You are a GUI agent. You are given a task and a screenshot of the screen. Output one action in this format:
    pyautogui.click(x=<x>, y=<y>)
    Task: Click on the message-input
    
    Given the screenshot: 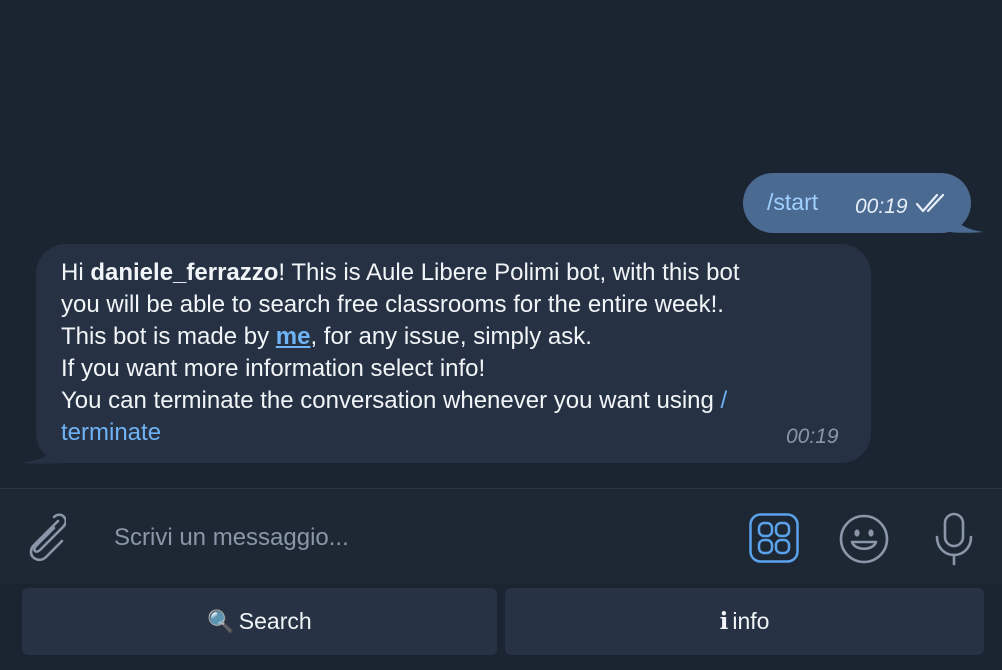 What is the action you would take?
    pyautogui.click(x=405, y=538)
    